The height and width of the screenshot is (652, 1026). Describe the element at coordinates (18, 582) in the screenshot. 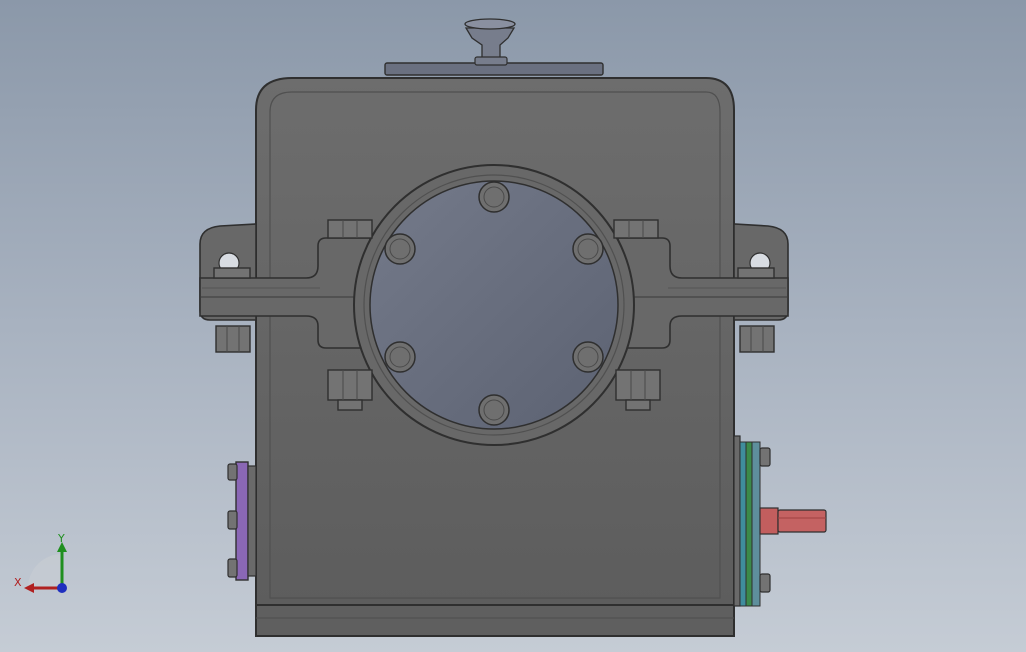

I see `x-axis-label: X` at that location.